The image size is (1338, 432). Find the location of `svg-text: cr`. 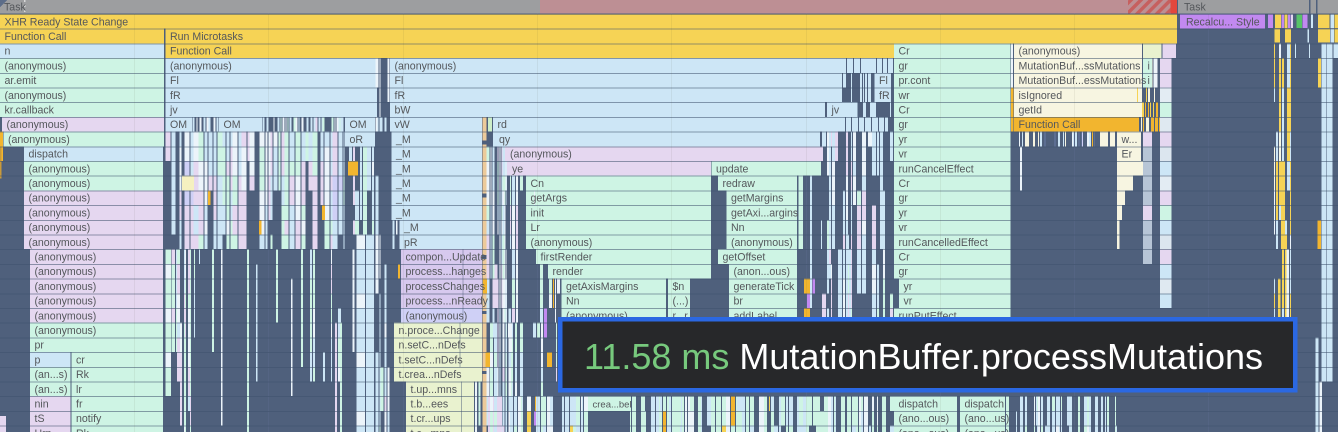

svg-text: cr is located at coordinates (80, 360).